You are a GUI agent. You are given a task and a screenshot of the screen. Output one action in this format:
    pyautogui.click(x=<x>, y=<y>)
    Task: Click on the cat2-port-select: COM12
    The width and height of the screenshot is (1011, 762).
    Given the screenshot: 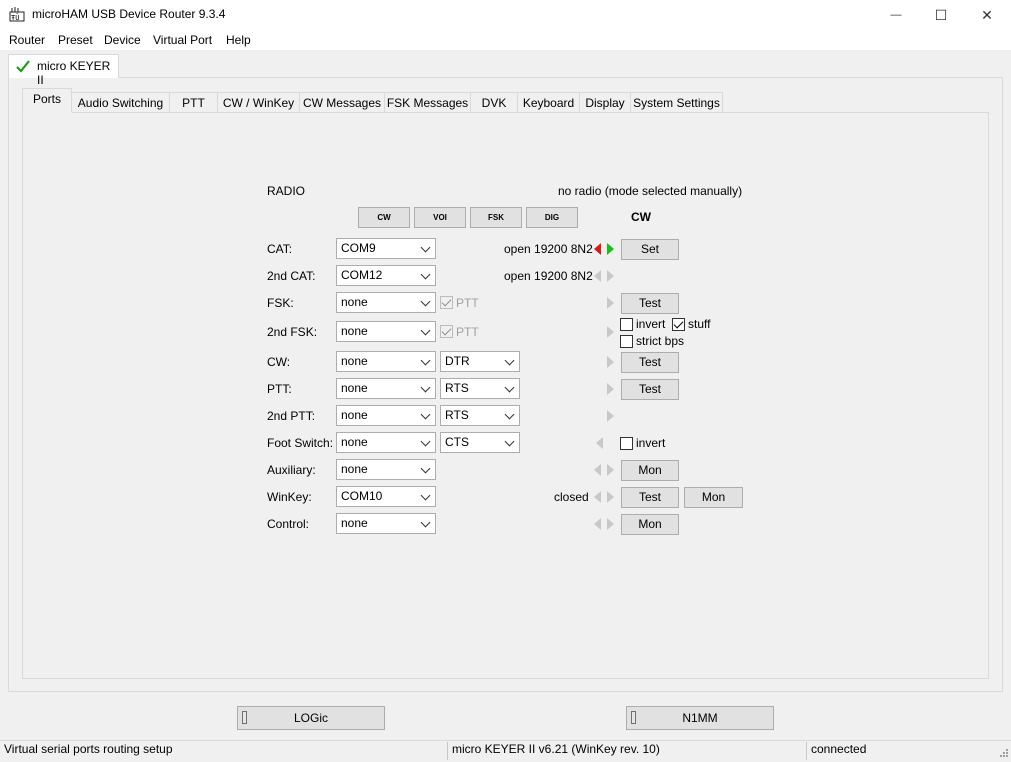 What is the action you would take?
    pyautogui.click(x=386, y=275)
    